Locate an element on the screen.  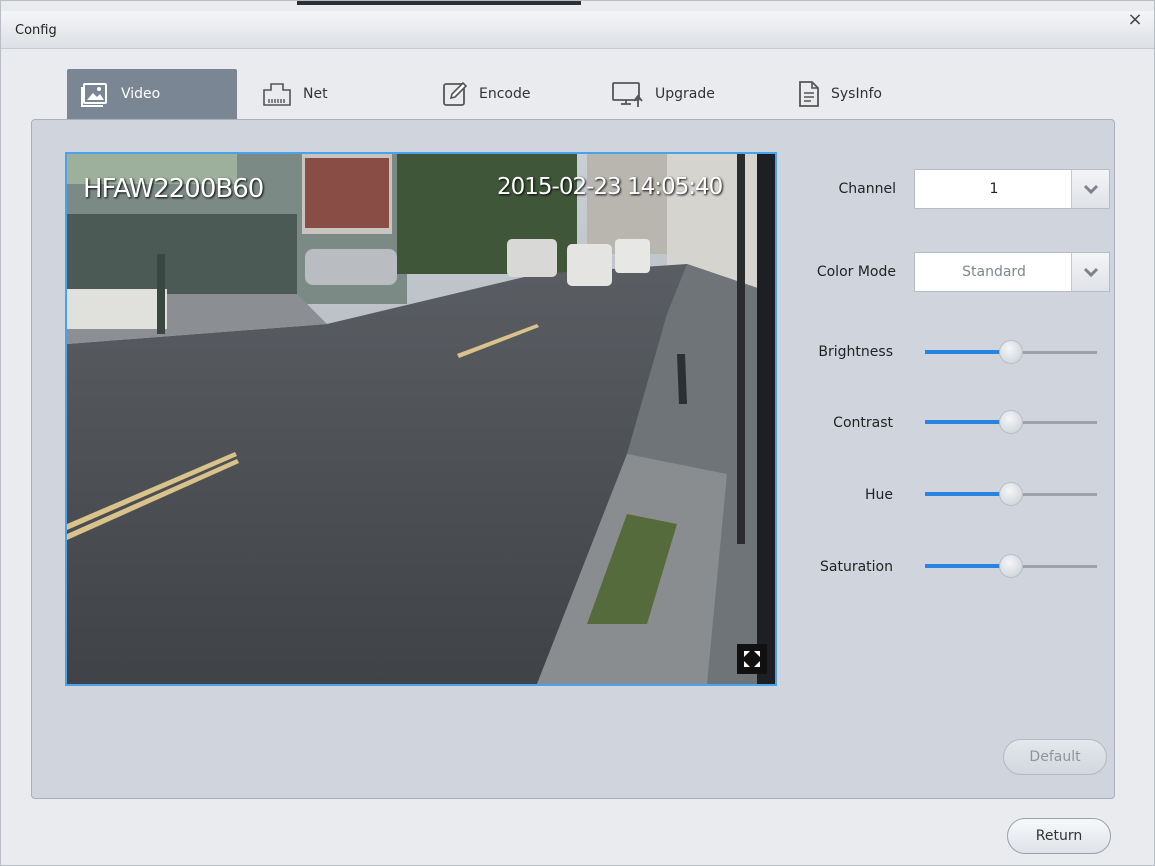
tab-net: Net is located at coordinates (322, 94).